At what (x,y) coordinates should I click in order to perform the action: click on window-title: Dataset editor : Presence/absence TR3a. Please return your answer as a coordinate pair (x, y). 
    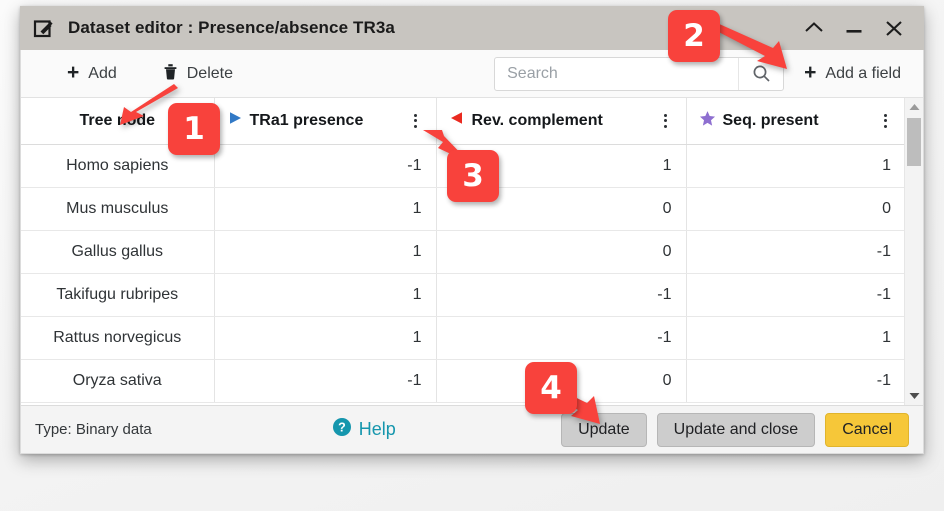
    Looking at the image, I should click on (231, 27).